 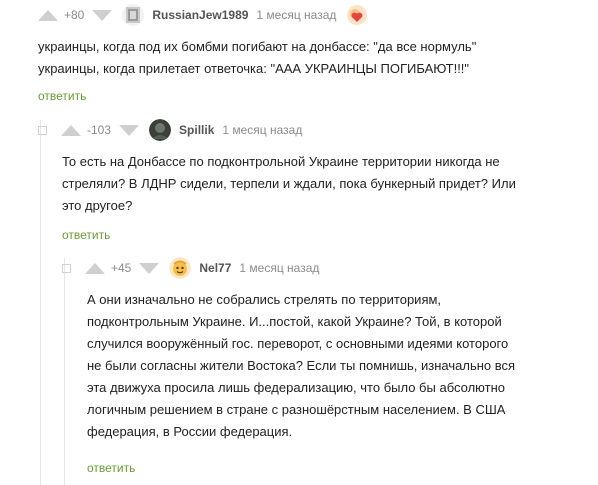 What do you see at coordinates (74, 15) in the screenshot?
I see `comment-score: +80` at bounding box center [74, 15].